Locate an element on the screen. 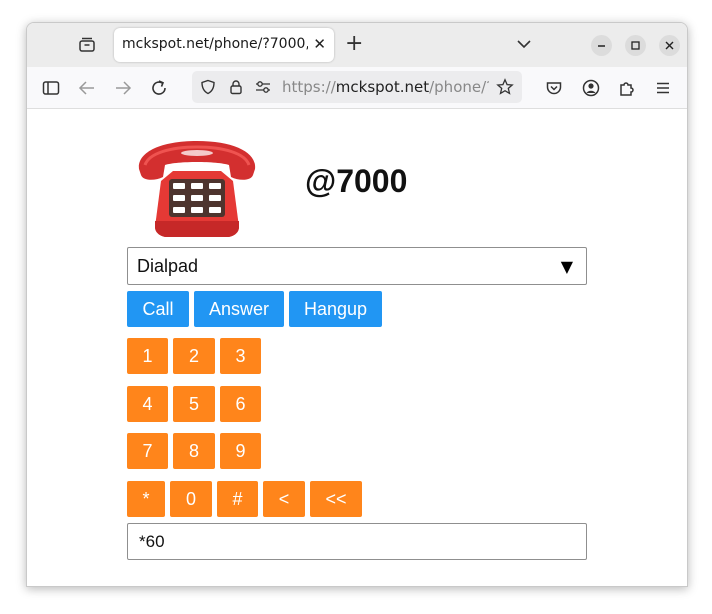  call-button: Call is located at coordinates (158, 309).